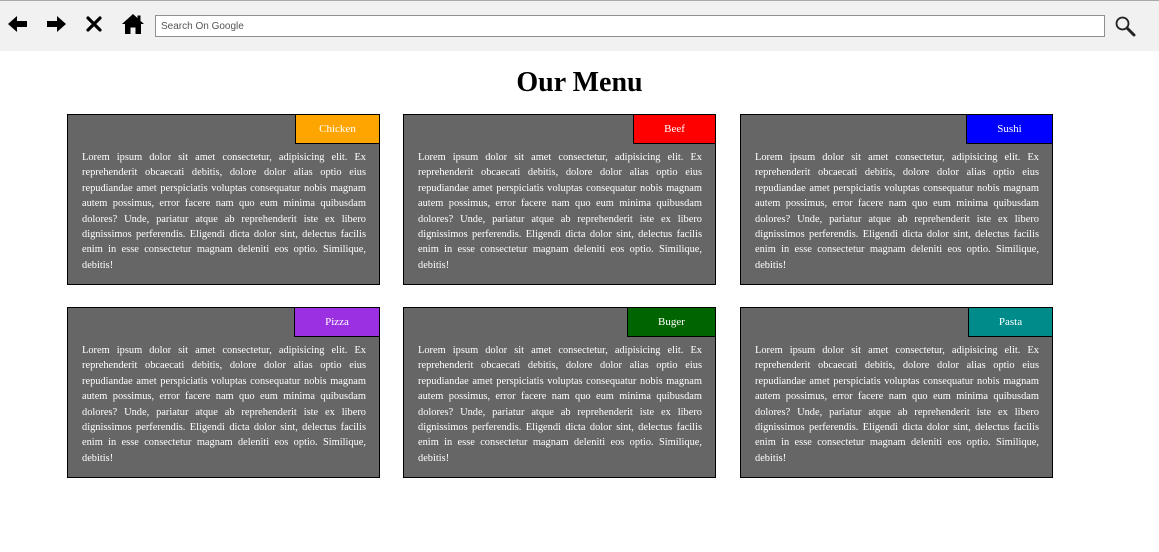 Image resolution: width=1159 pixels, height=552 pixels. I want to click on menu-card-tag: Beef, so click(674, 129).